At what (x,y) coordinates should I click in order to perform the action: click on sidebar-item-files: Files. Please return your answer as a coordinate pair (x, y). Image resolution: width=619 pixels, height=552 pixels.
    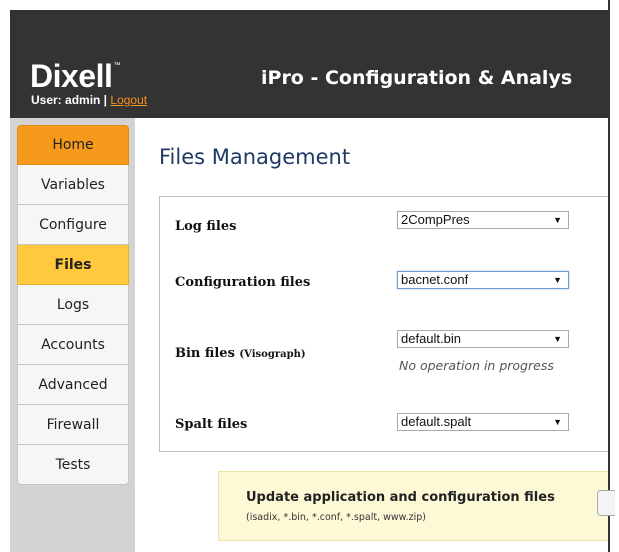
    Looking at the image, I should click on (73, 265).